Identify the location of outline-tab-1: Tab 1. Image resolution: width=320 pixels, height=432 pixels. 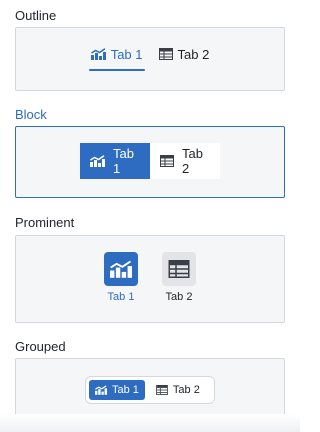
(116, 57).